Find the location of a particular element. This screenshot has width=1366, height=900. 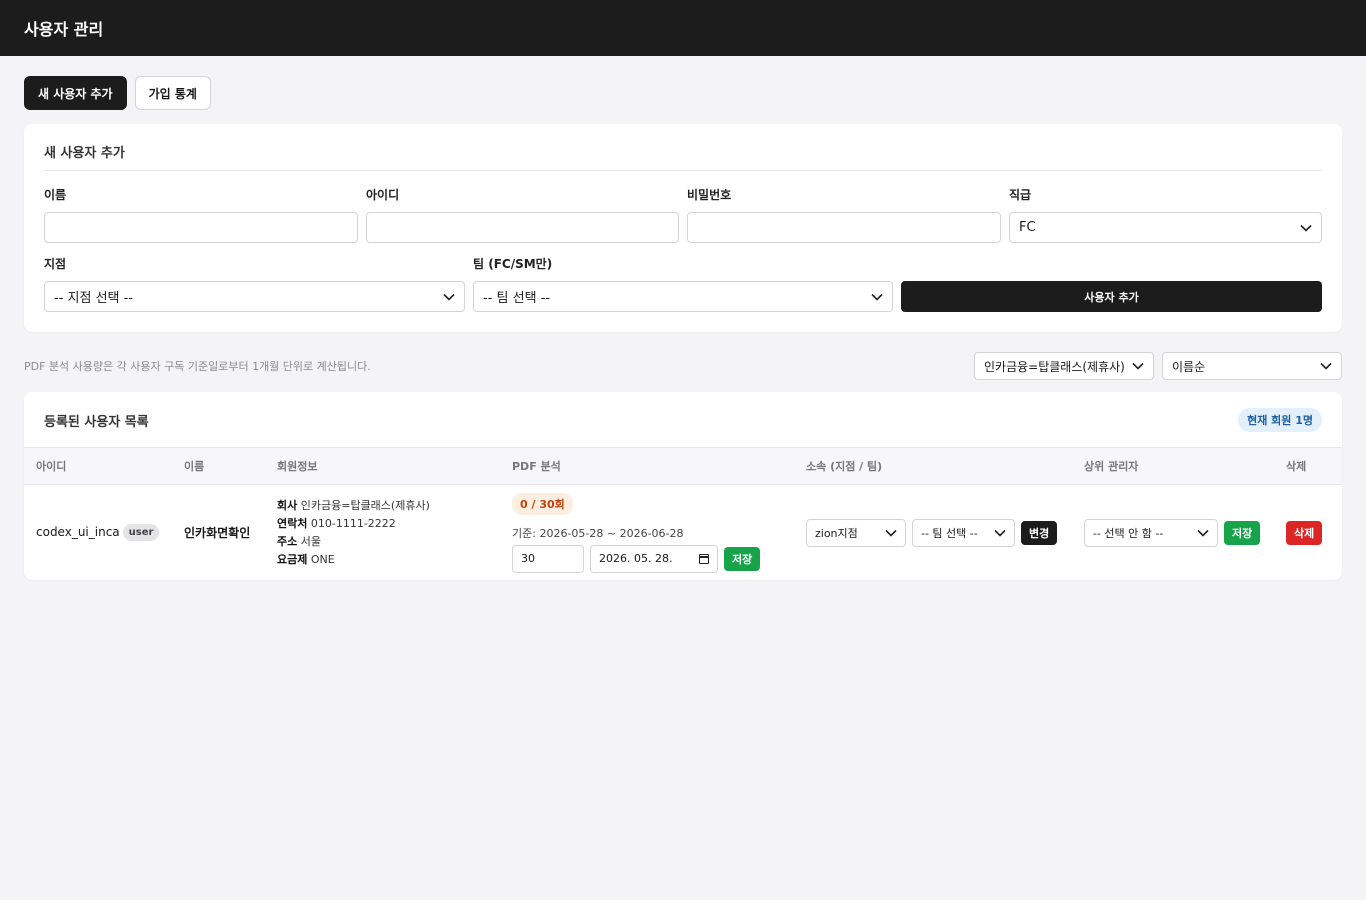

user-id-text: codex_ui_inca is located at coordinates (78, 532).